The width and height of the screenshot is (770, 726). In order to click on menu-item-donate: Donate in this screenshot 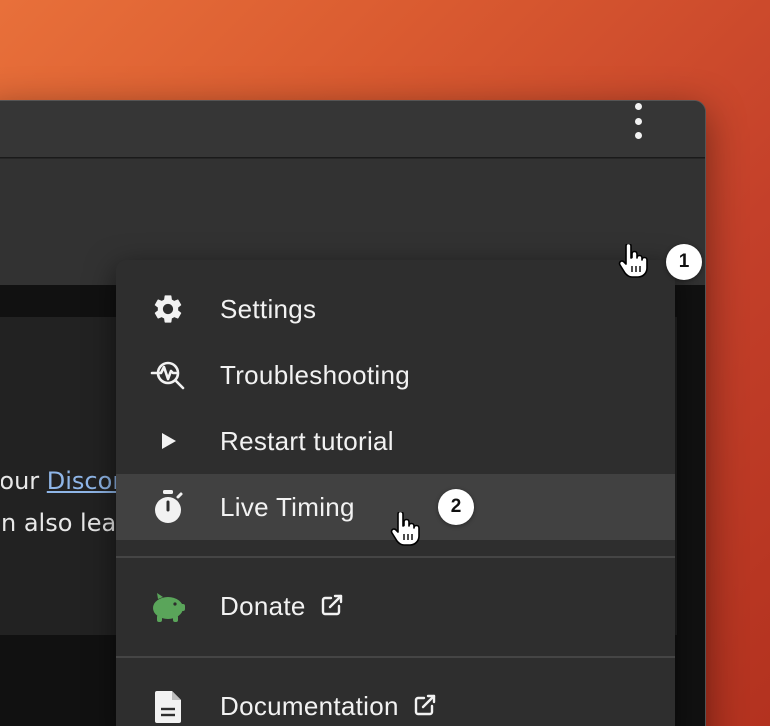, I will do `click(395, 607)`.